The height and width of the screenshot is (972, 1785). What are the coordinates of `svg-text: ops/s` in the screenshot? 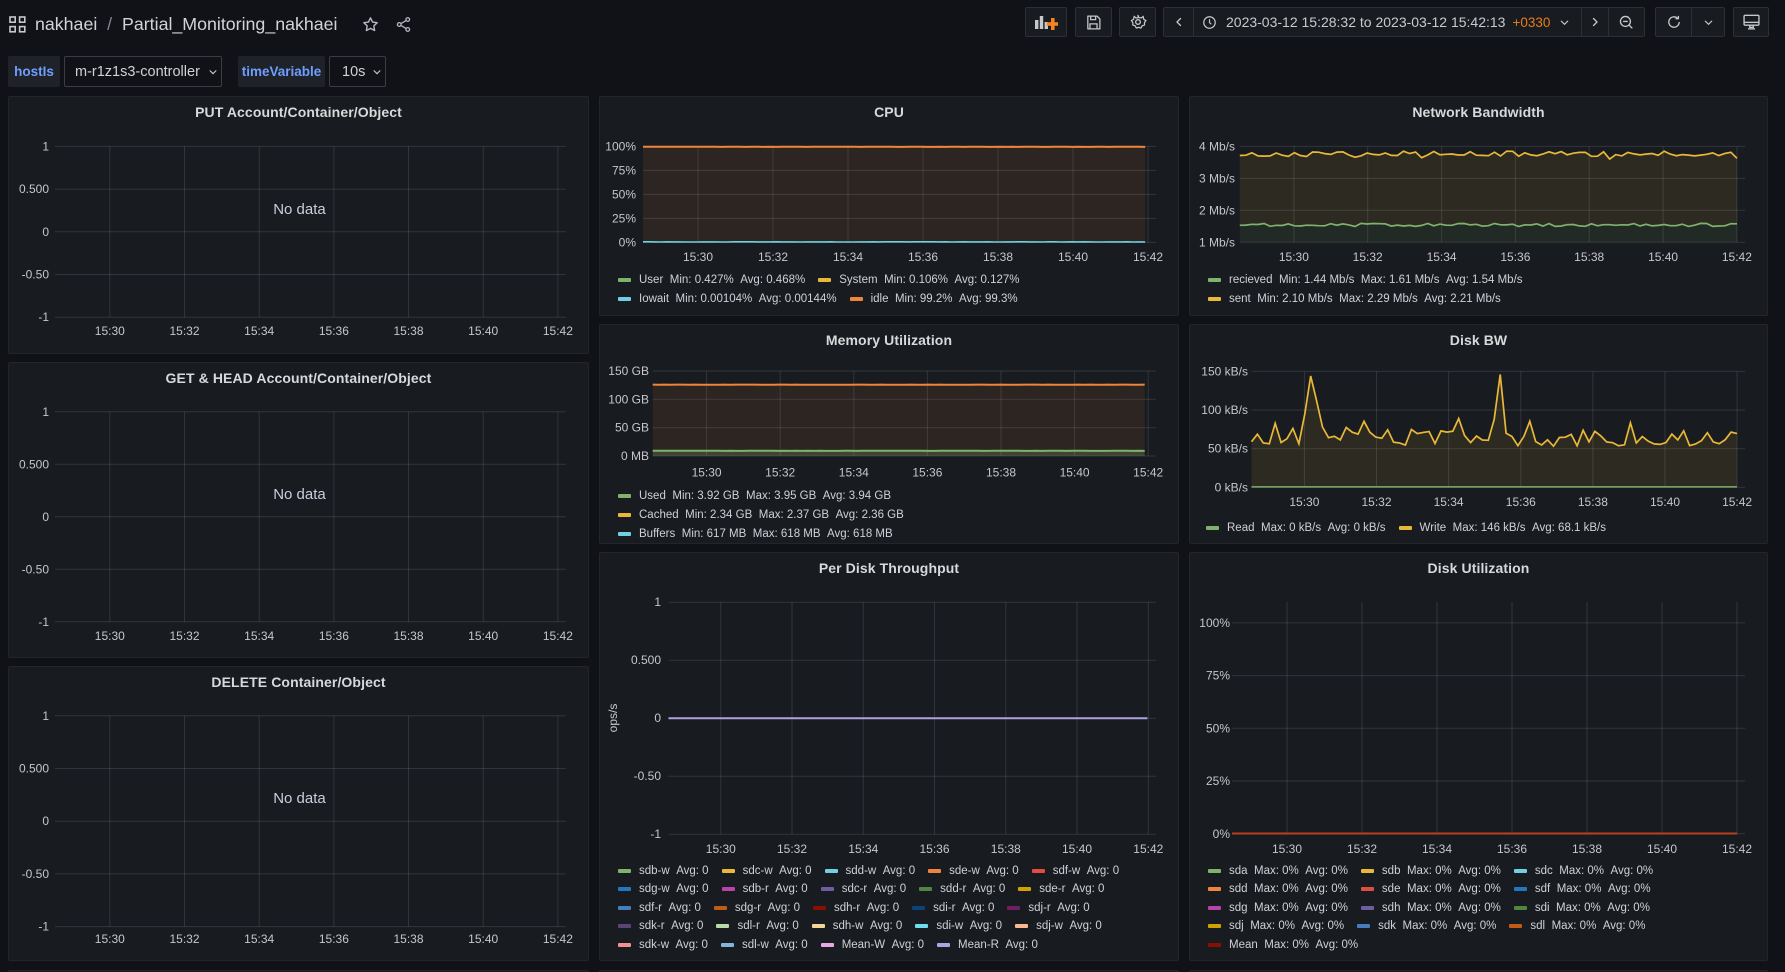 It's located at (613, 718).